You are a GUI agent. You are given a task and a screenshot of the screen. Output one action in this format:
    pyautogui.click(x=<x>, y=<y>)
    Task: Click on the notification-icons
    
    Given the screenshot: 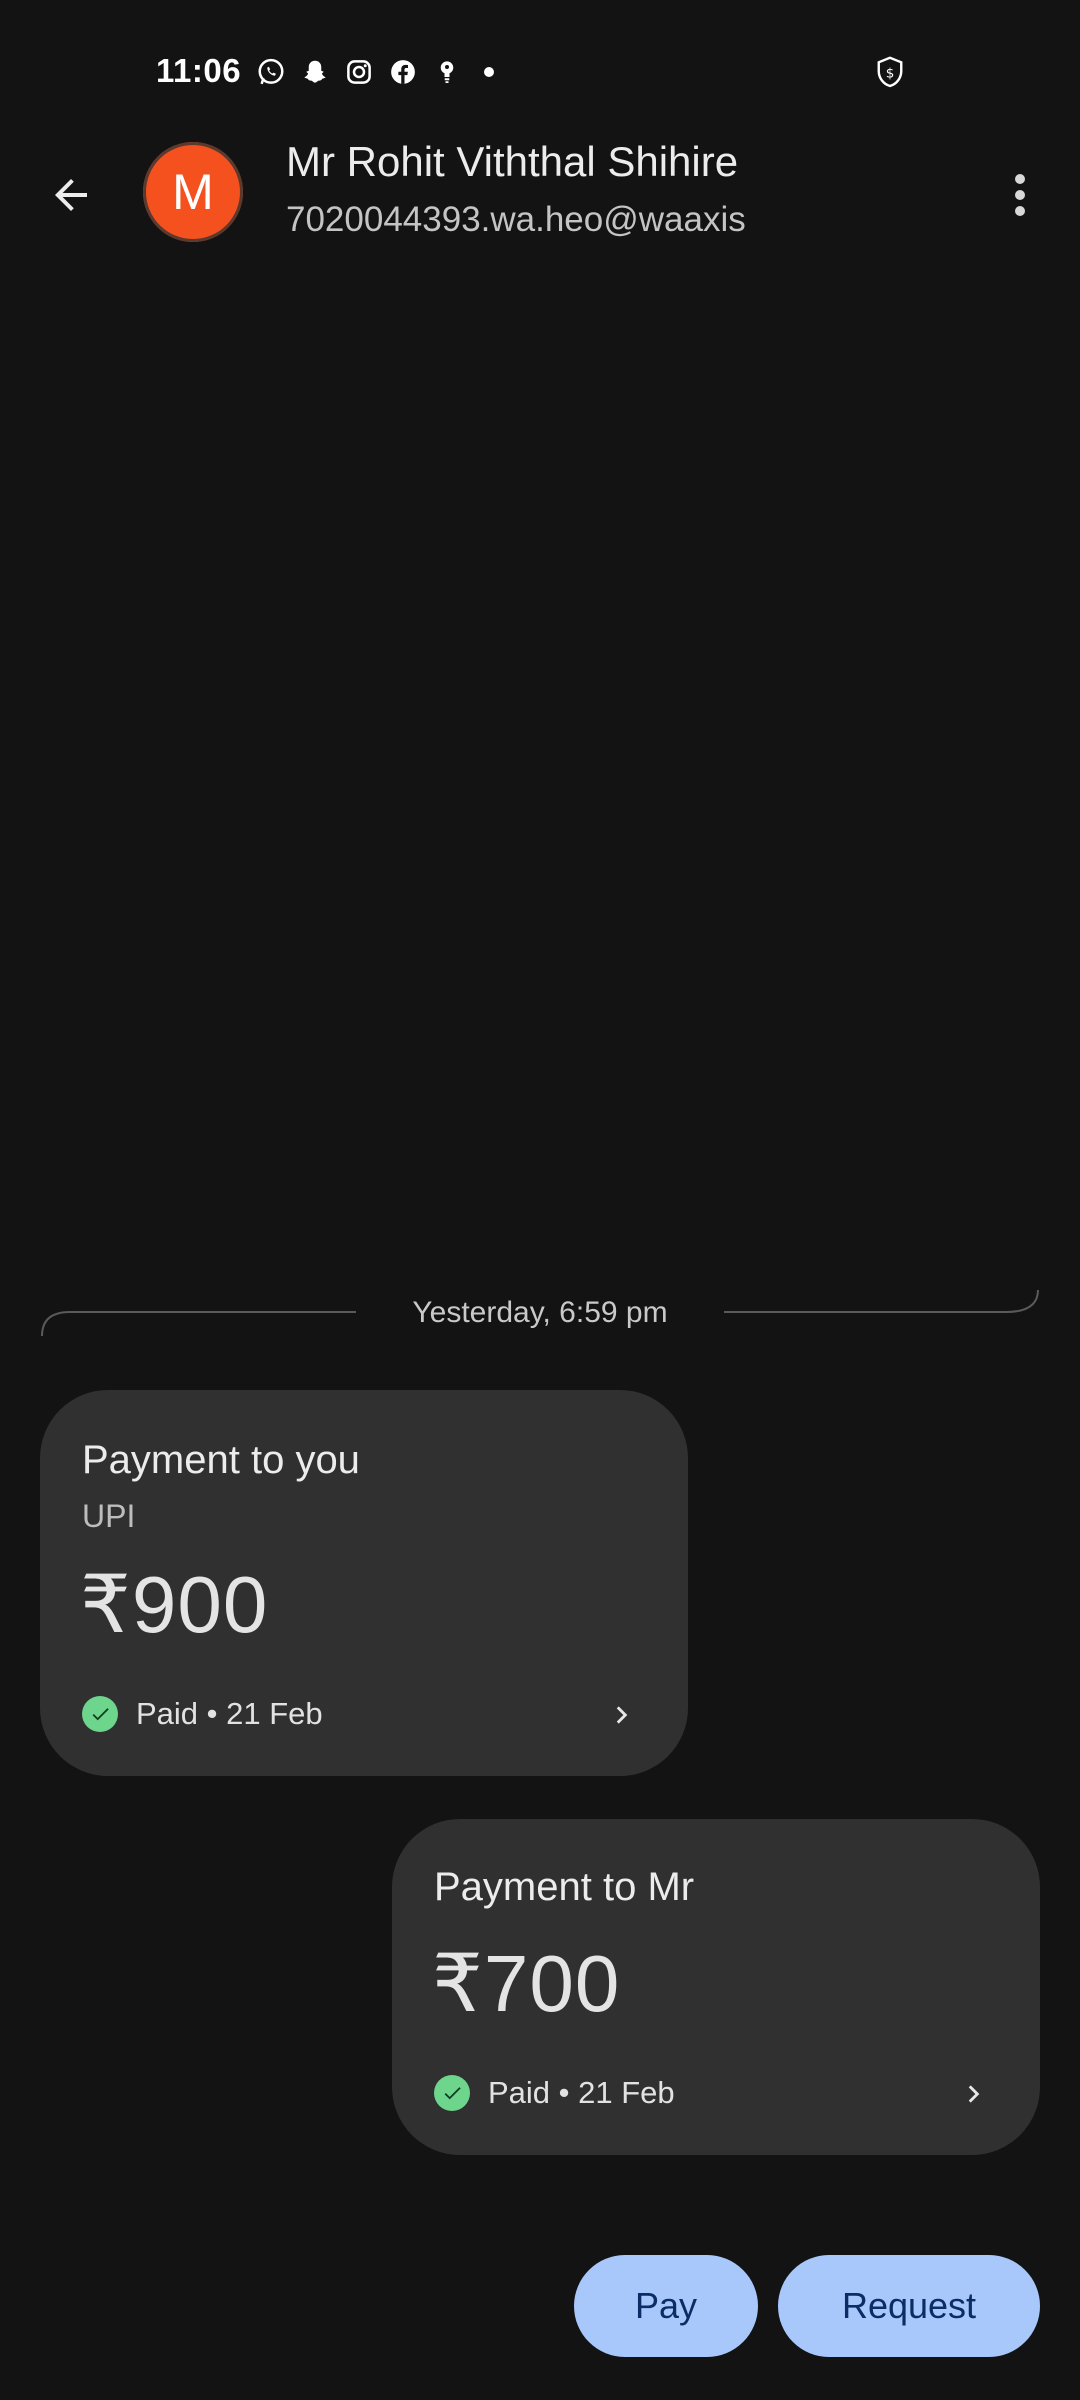 What is the action you would take?
    pyautogui.click(x=374, y=72)
    